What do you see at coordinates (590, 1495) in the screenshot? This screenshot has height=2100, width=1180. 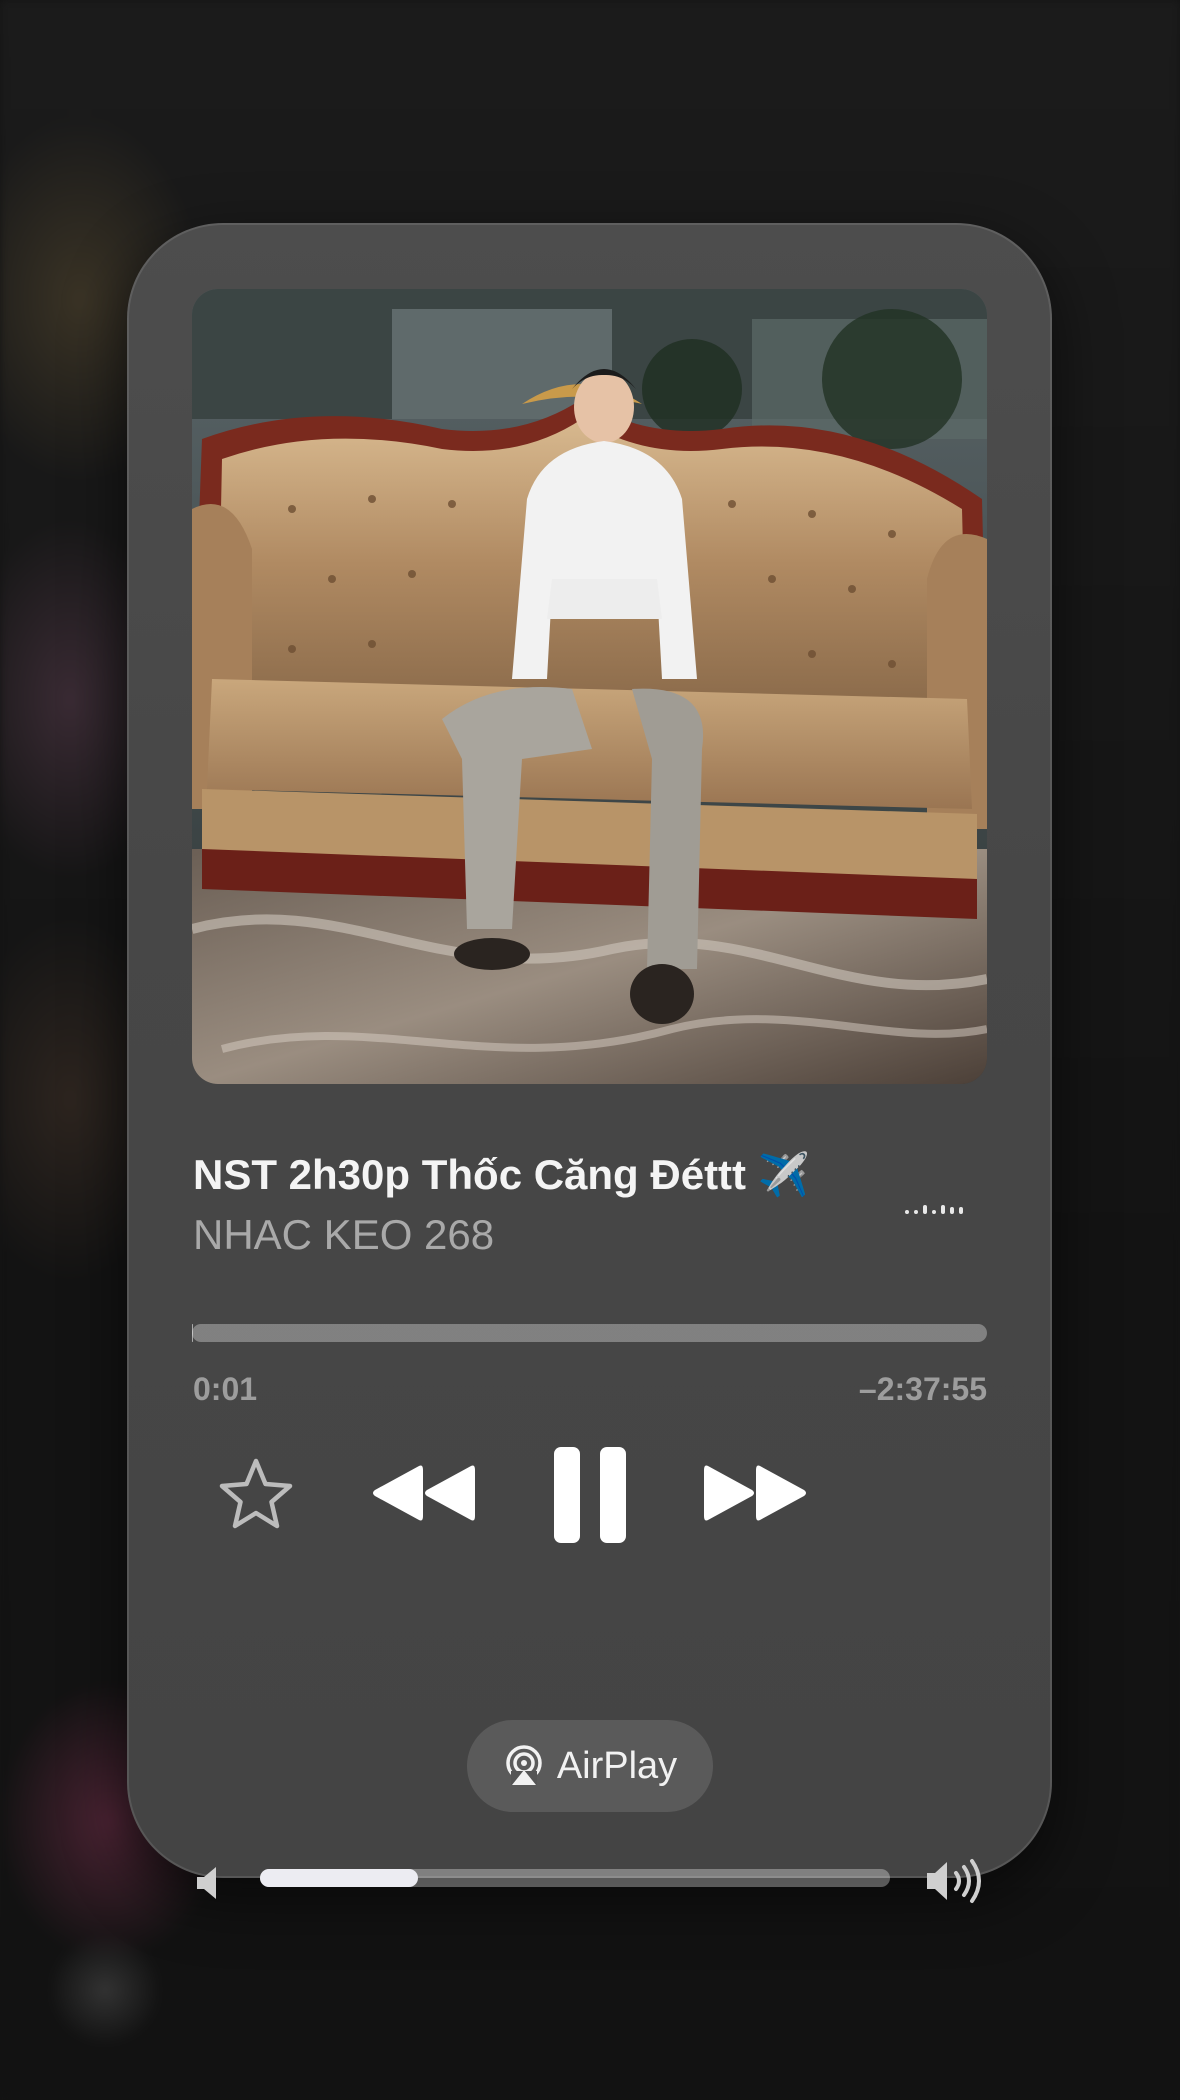 I see `pause-icon` at bounding box center [590, 1495].